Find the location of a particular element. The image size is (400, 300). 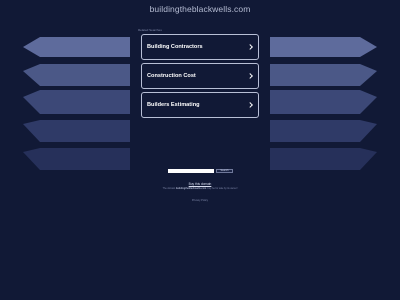

link-construction-cost: Construction Cost is located at coordinates (200, 76).